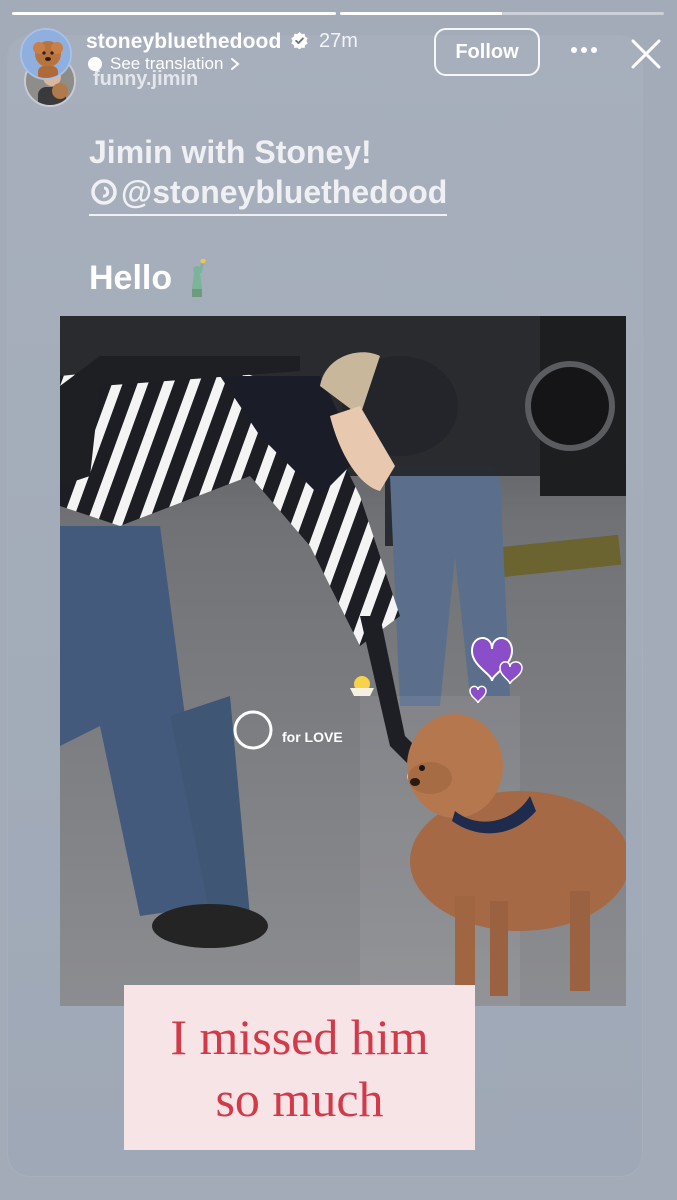  I want to click on caption-line-1: I missed him, so click(299, 1036).